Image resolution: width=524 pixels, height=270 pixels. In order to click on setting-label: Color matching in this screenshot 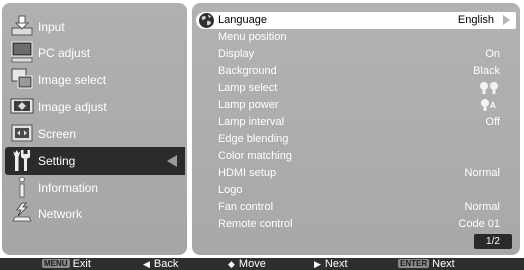, I will do `click(255, 156)`.